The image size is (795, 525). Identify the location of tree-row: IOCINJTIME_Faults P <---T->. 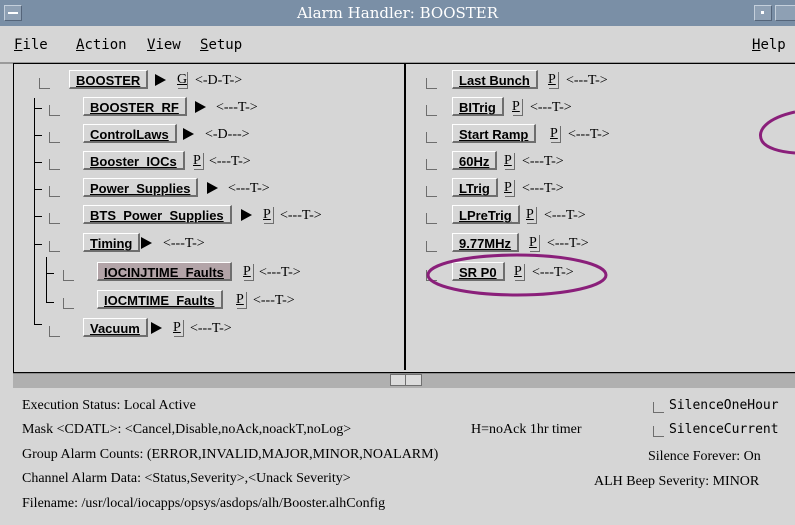
(208, 273).